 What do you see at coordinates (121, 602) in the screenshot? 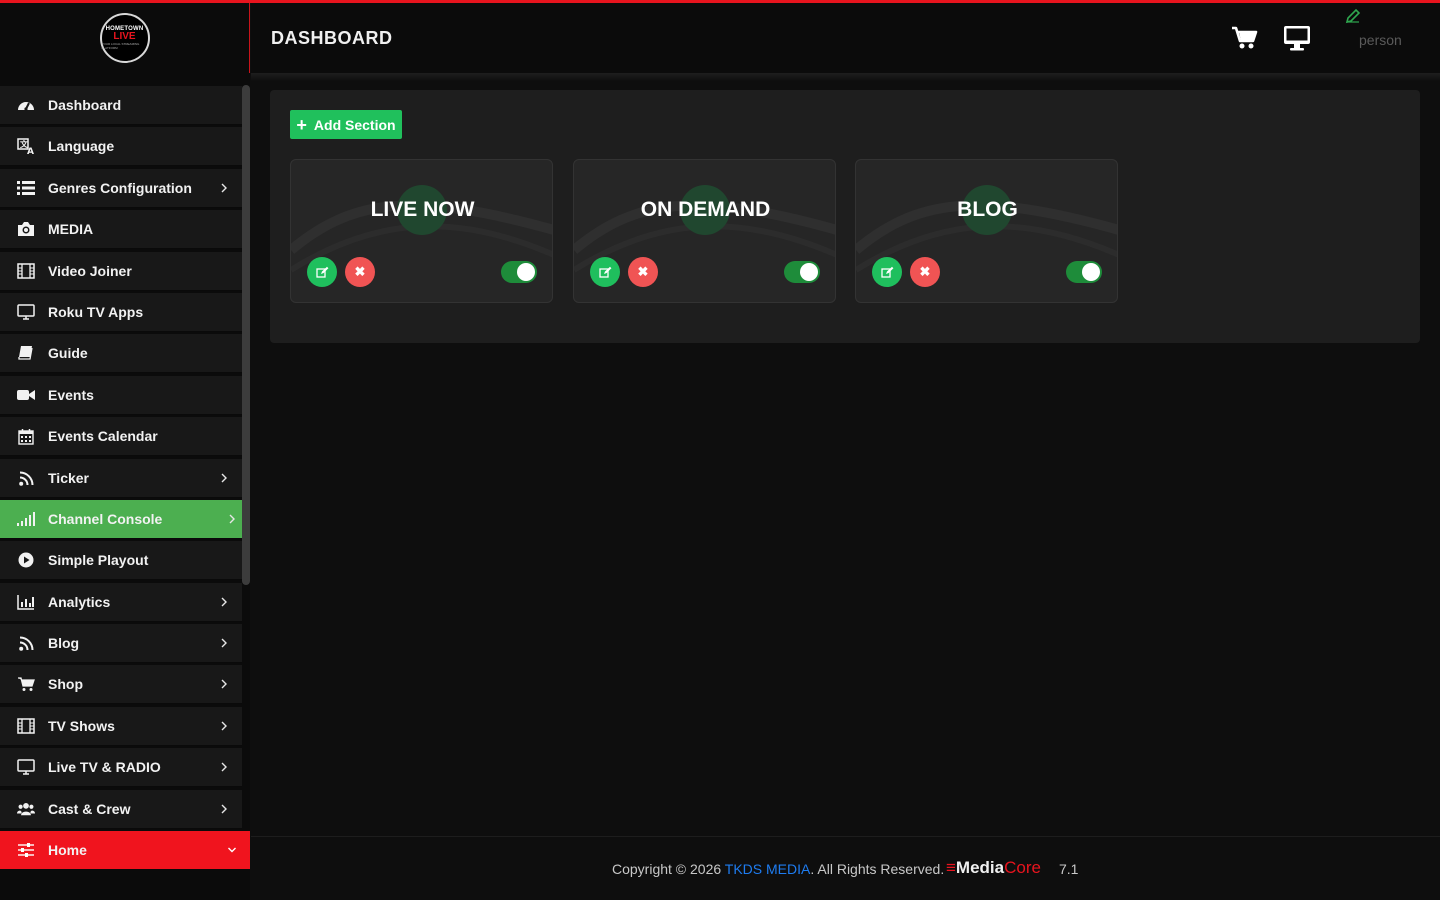
I see `sidebar-item-analytics: Analytics` at bounding box center [121, 602].